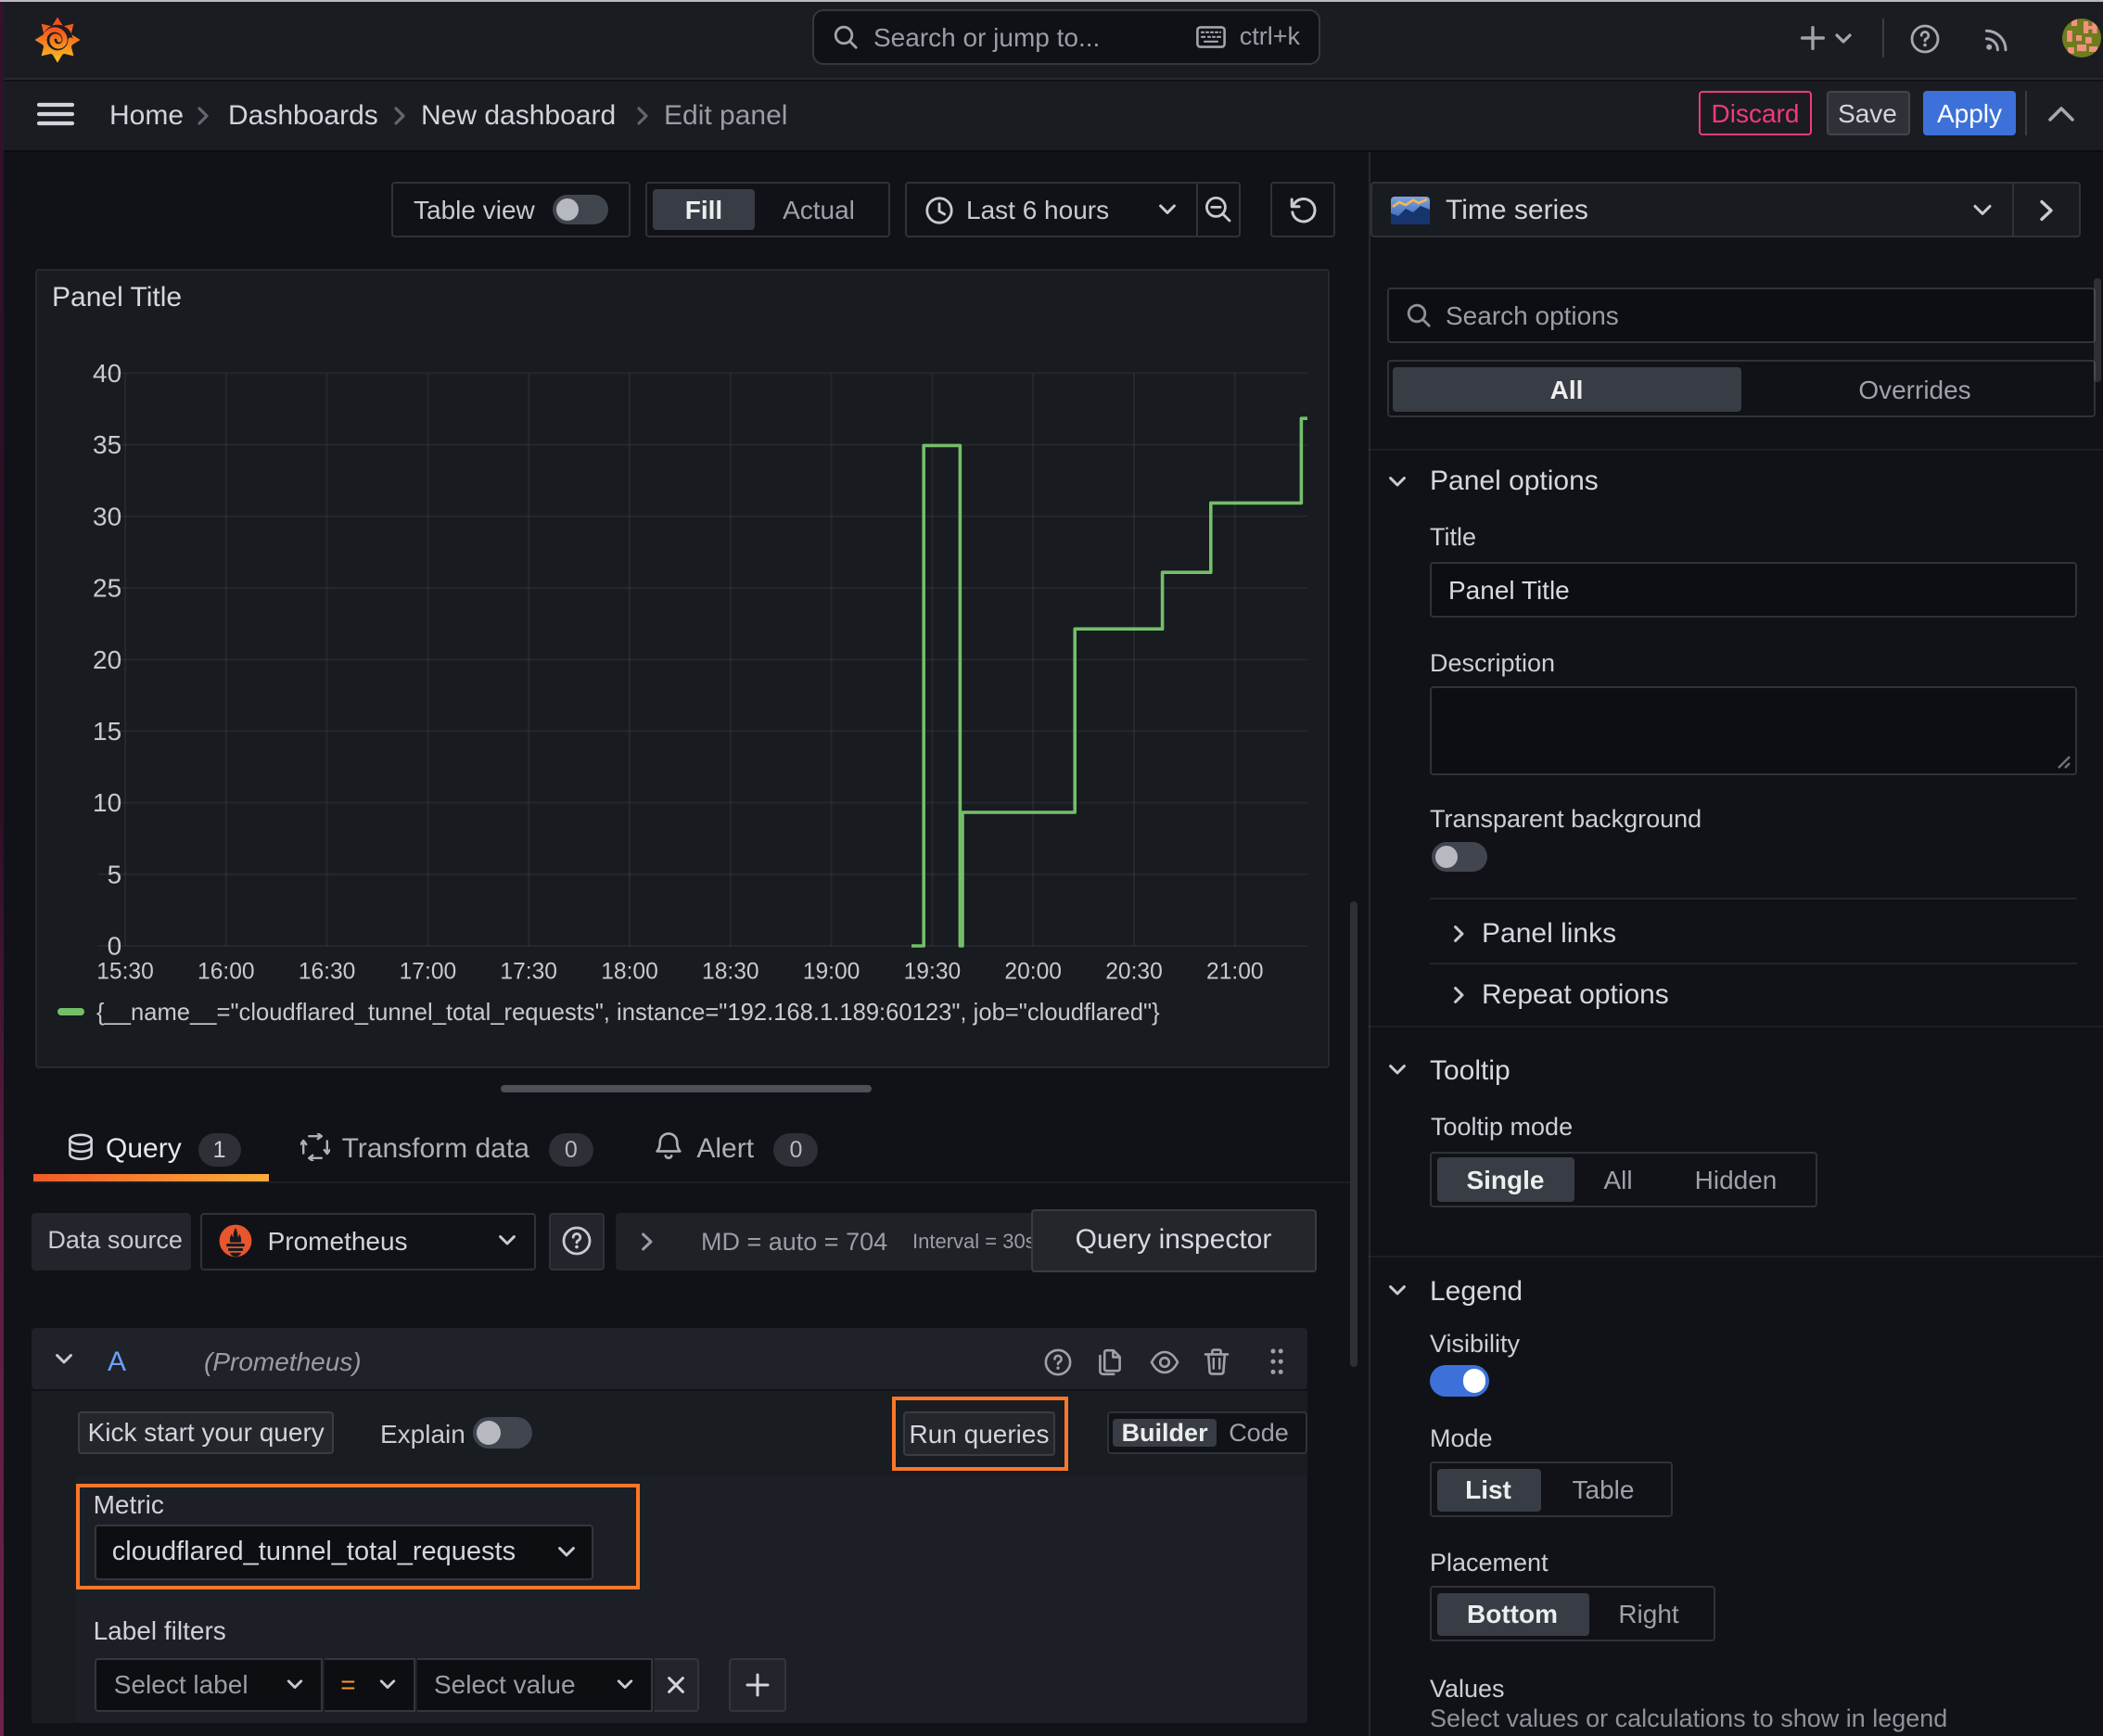 This screenshot has width=2103, height=1736. What do you see at coordinates (106, 802) in the screenshot?
I see `svg-text: 10` at bounding box center [106, 802].